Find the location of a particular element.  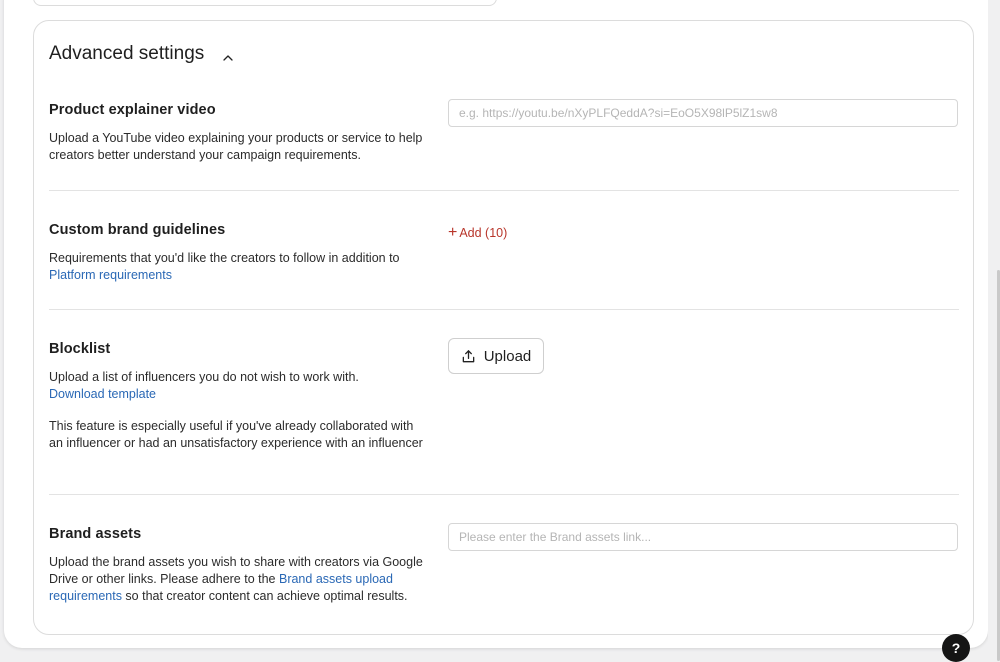

help-button: ? is located at coordinates (956, 648).